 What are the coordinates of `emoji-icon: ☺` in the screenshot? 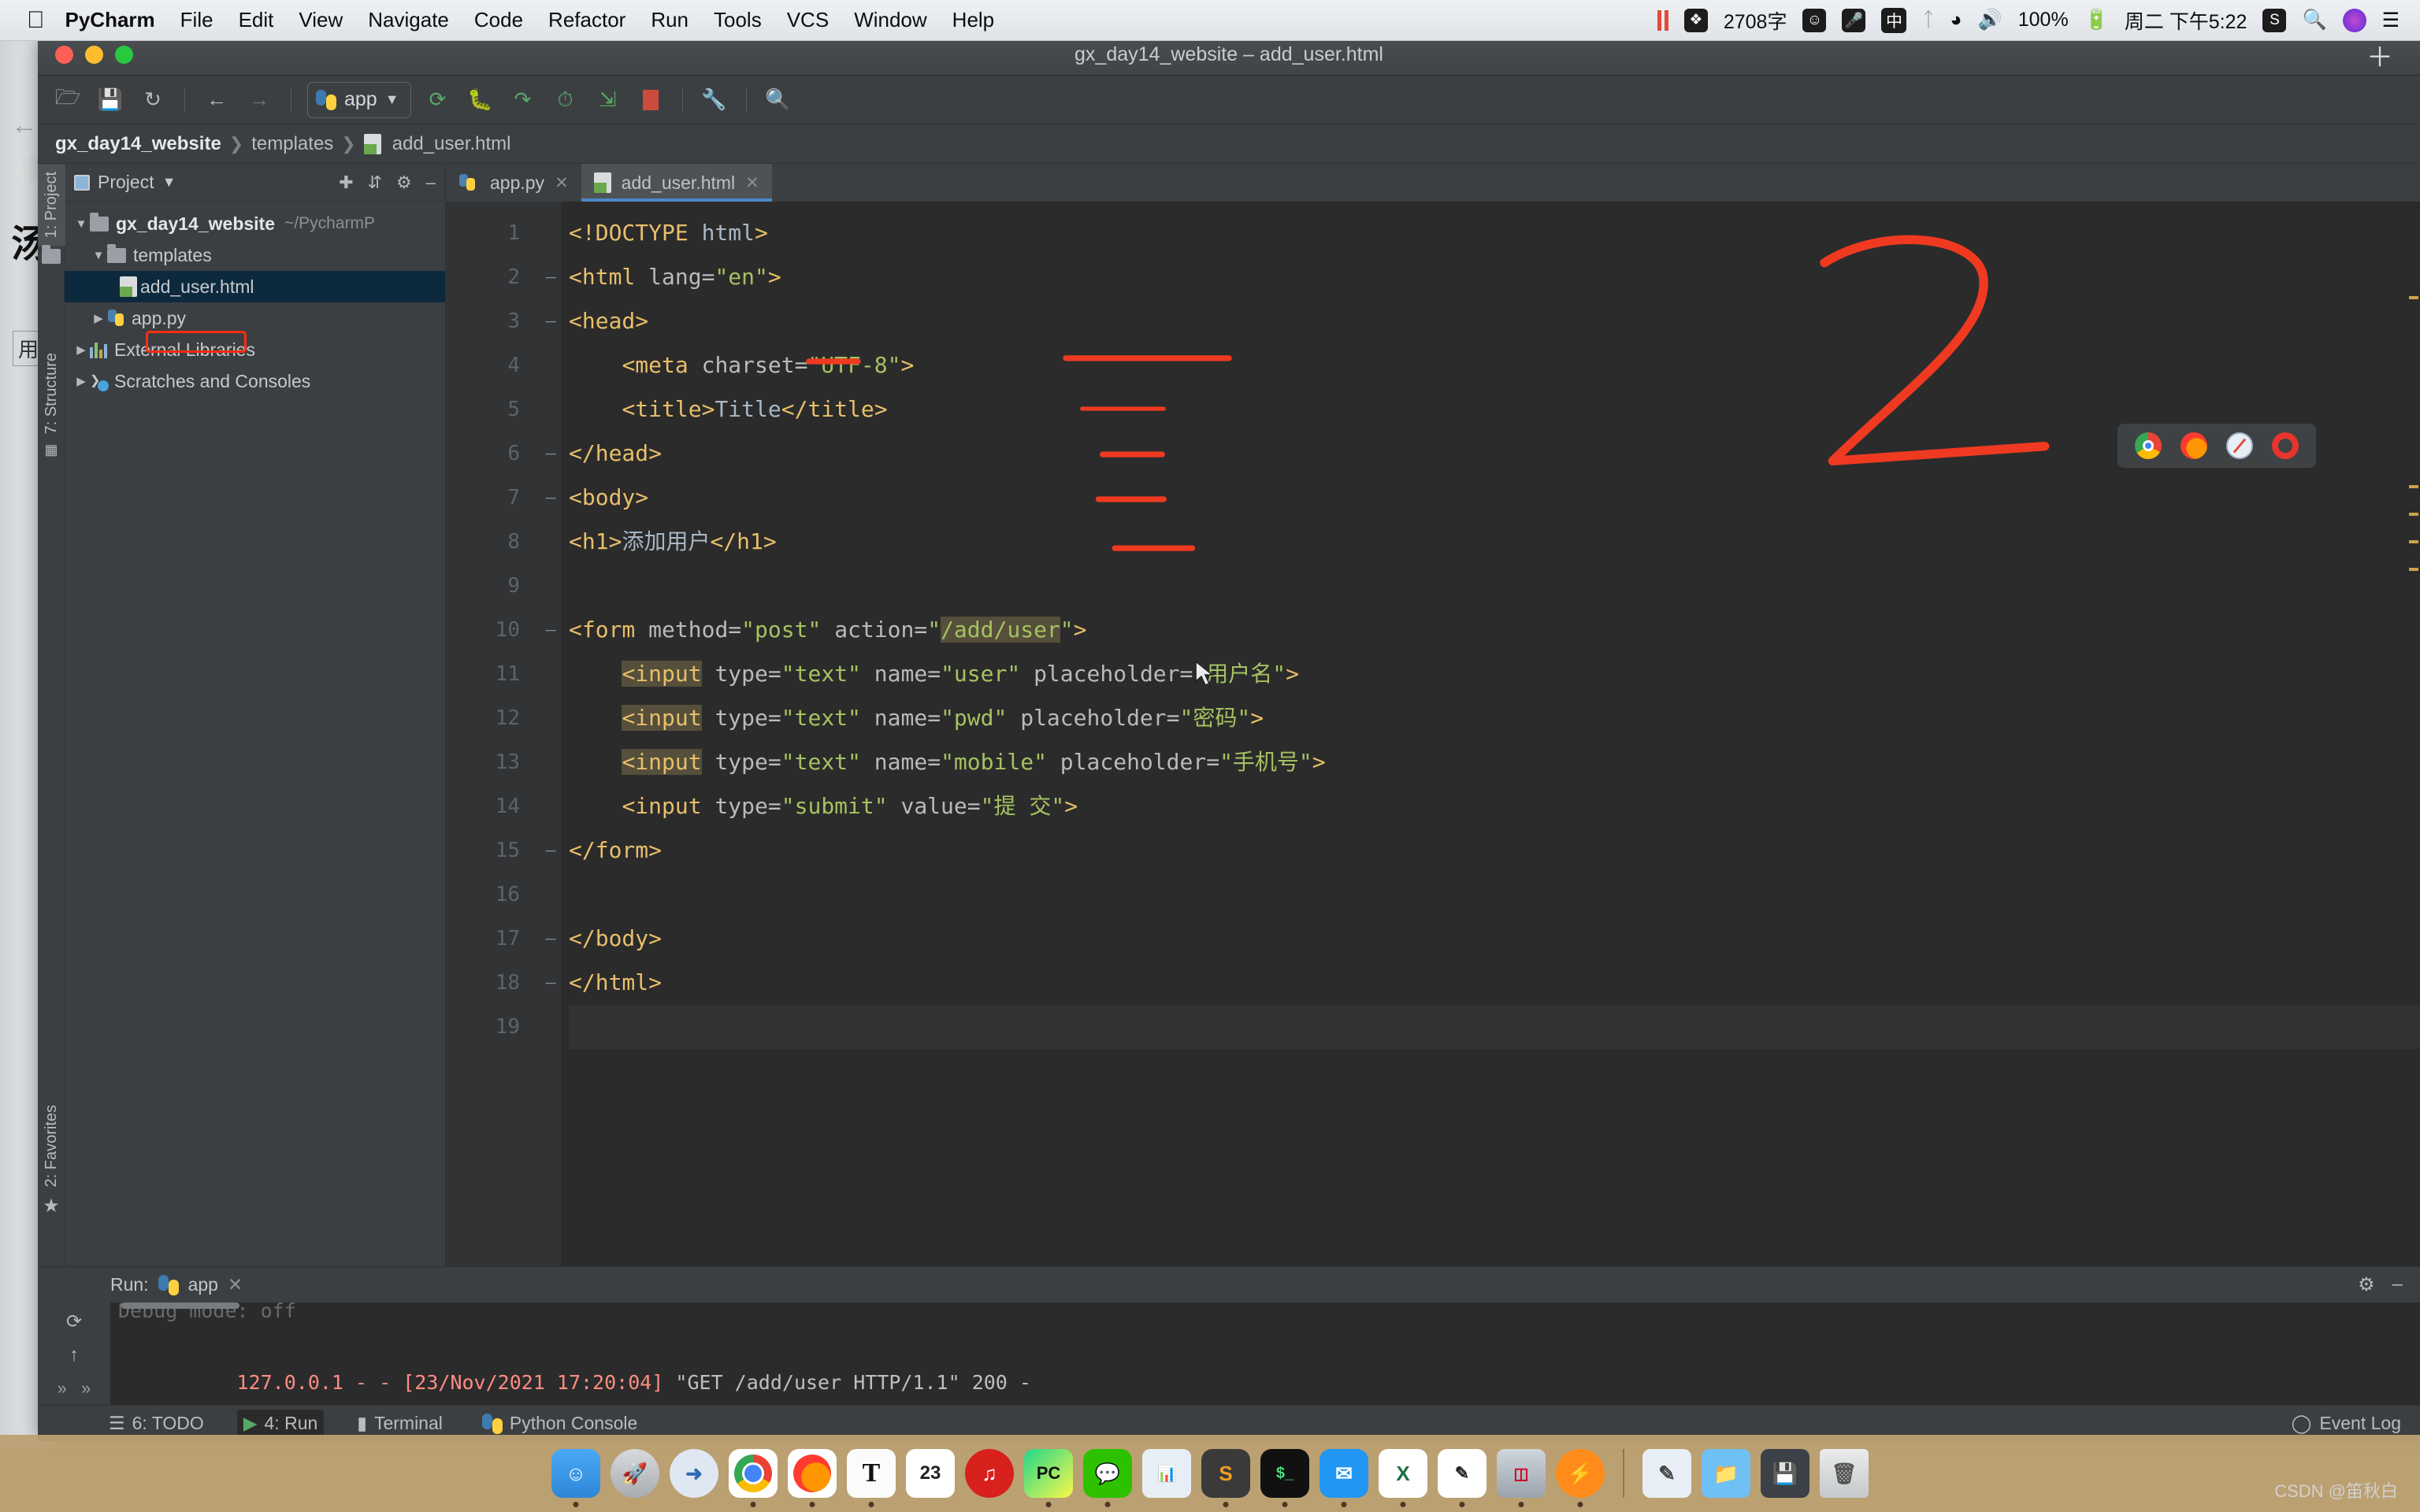 It's located at (1814, 20).